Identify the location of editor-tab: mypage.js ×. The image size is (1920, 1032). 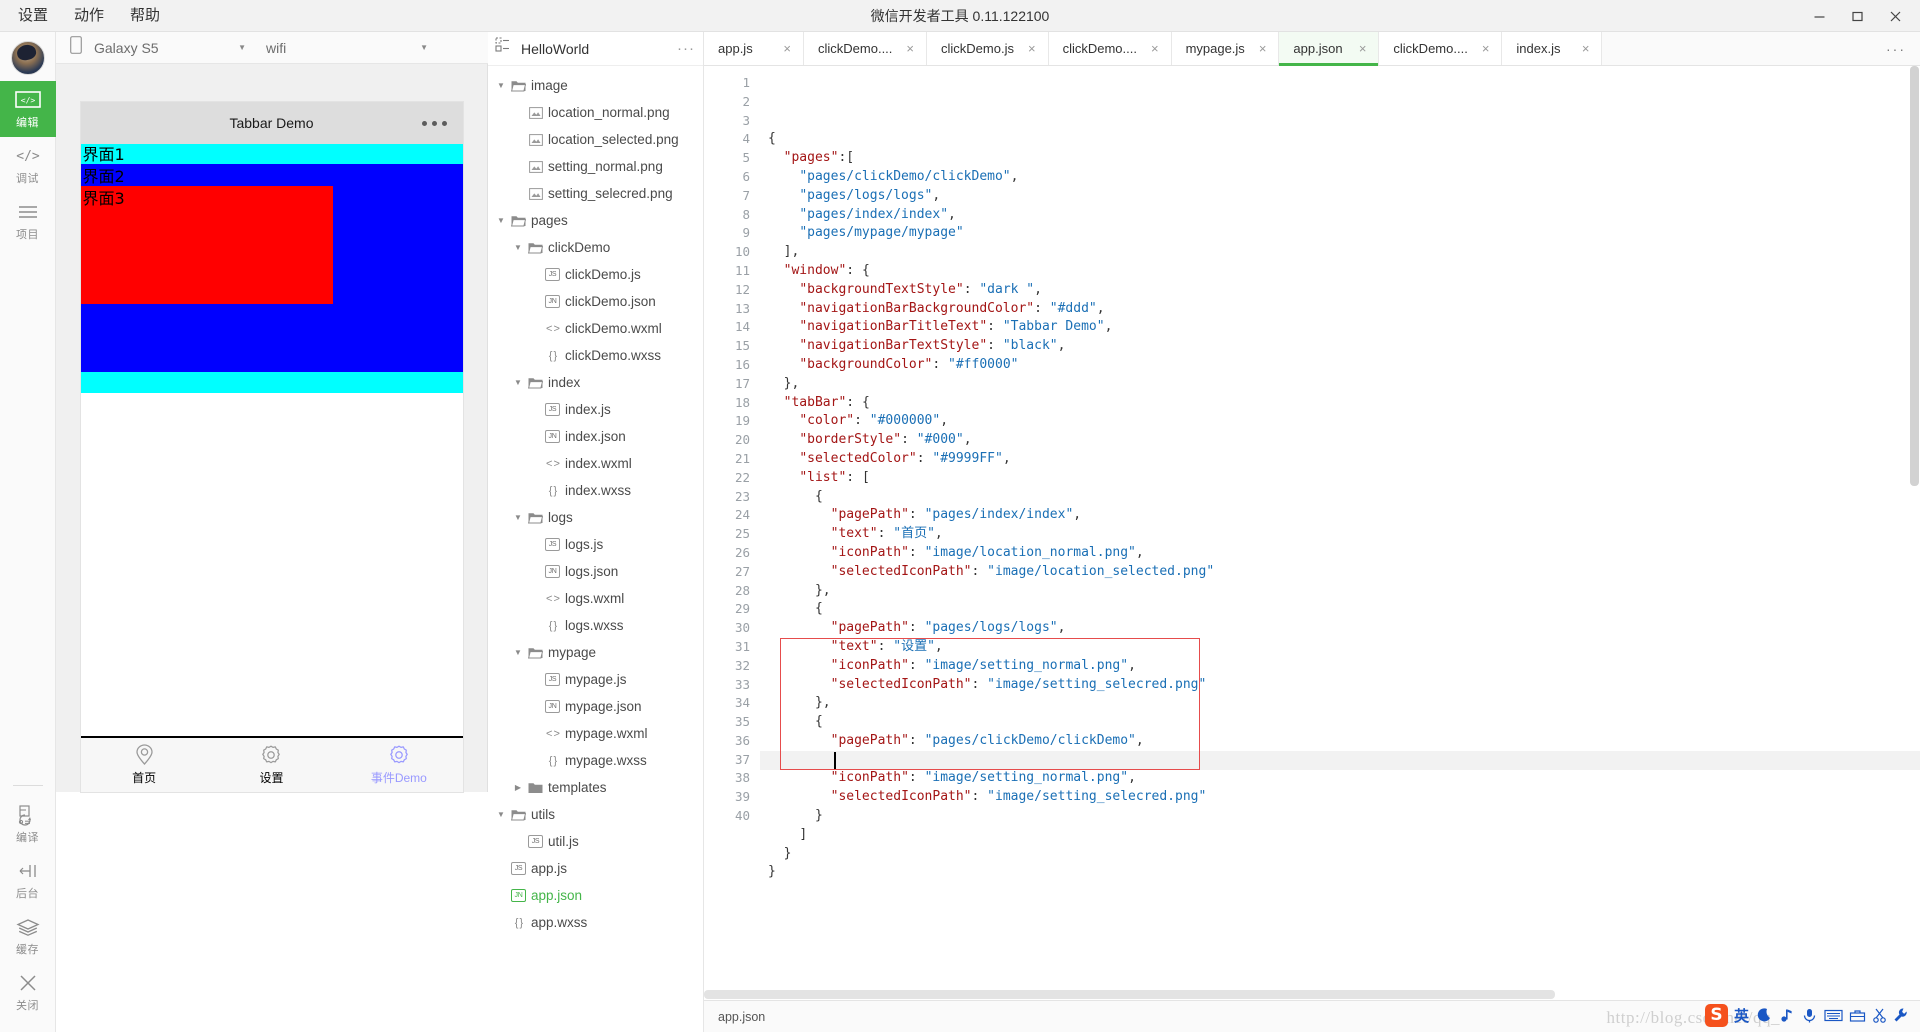
(1225, 48).